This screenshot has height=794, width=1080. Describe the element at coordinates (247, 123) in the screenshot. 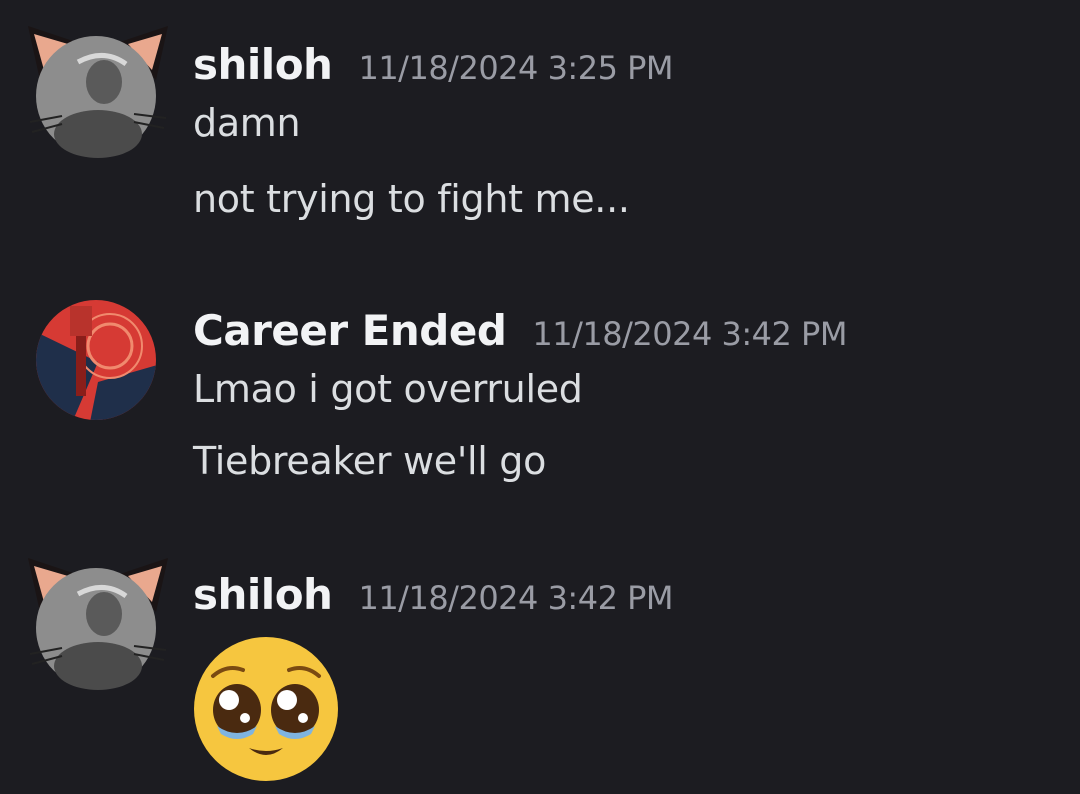

I see `message-text: damn` at that location.